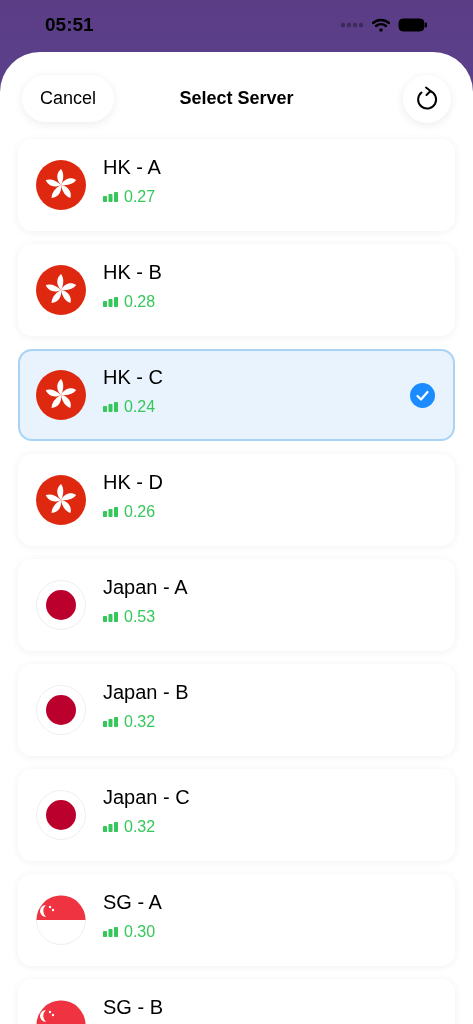  Describe the element at coordinates (236, 815) in the screenshot. I see `server-row: Japan - C 0.32` at that location.